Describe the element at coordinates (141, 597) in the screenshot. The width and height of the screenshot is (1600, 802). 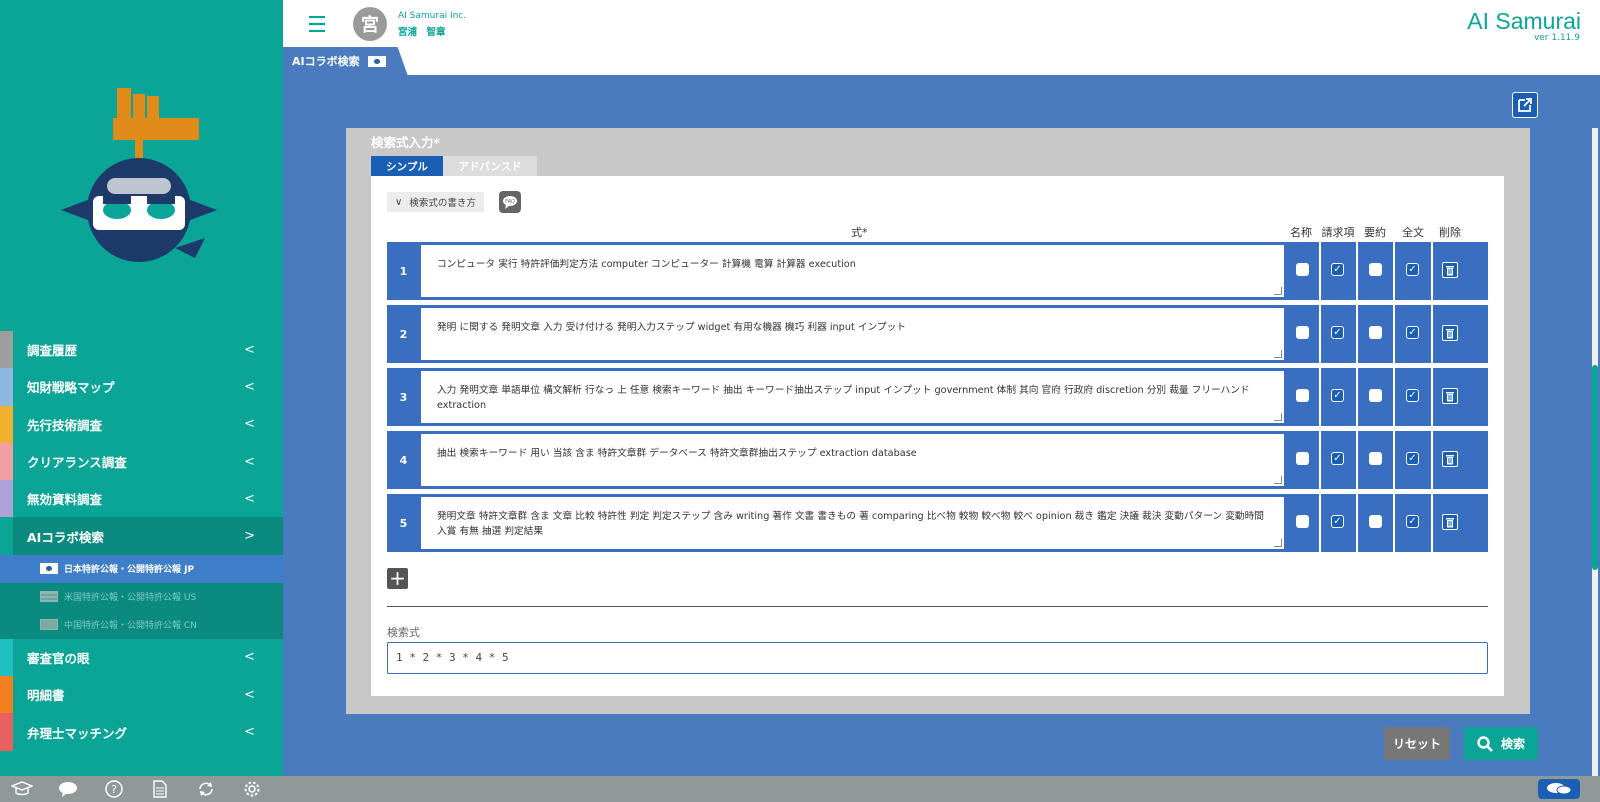
I see `sidebar-subitem-us: 米国特許公報・公開特許公報 US` at that location.